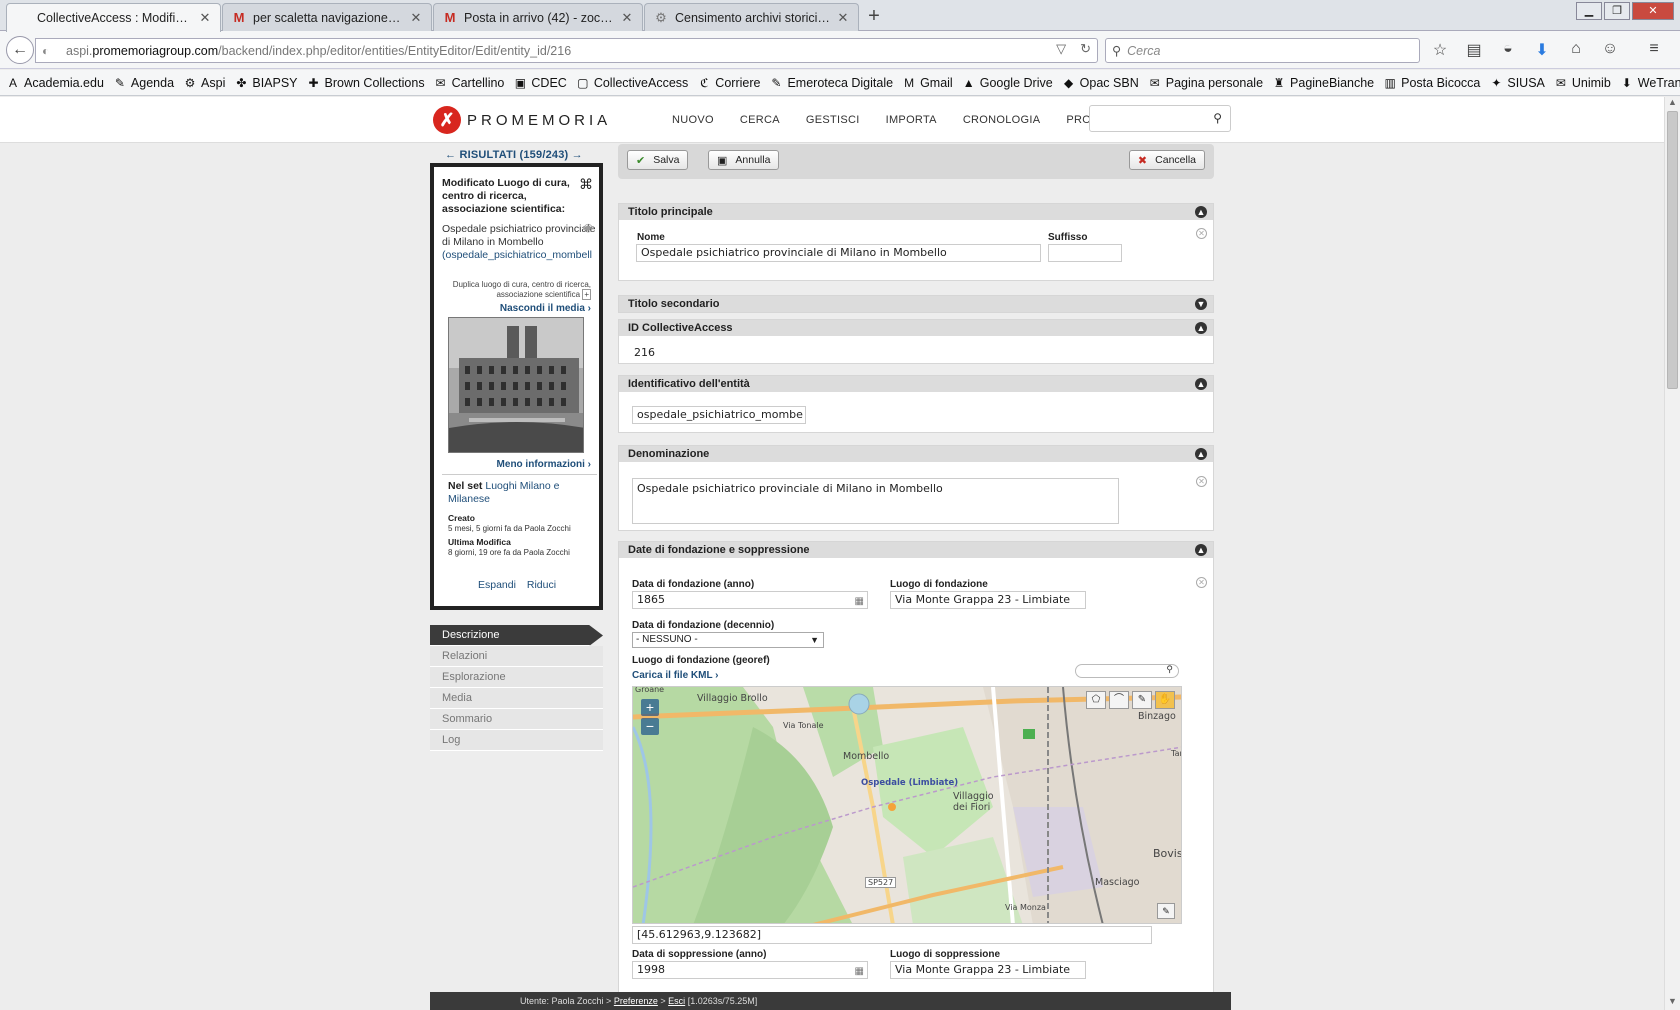 The width and height of the screenshot is (1680, 1010). Describe the element at coordinates (916, 454) in the screenshot. I see `section-header: Denominazione ▲` at that location.